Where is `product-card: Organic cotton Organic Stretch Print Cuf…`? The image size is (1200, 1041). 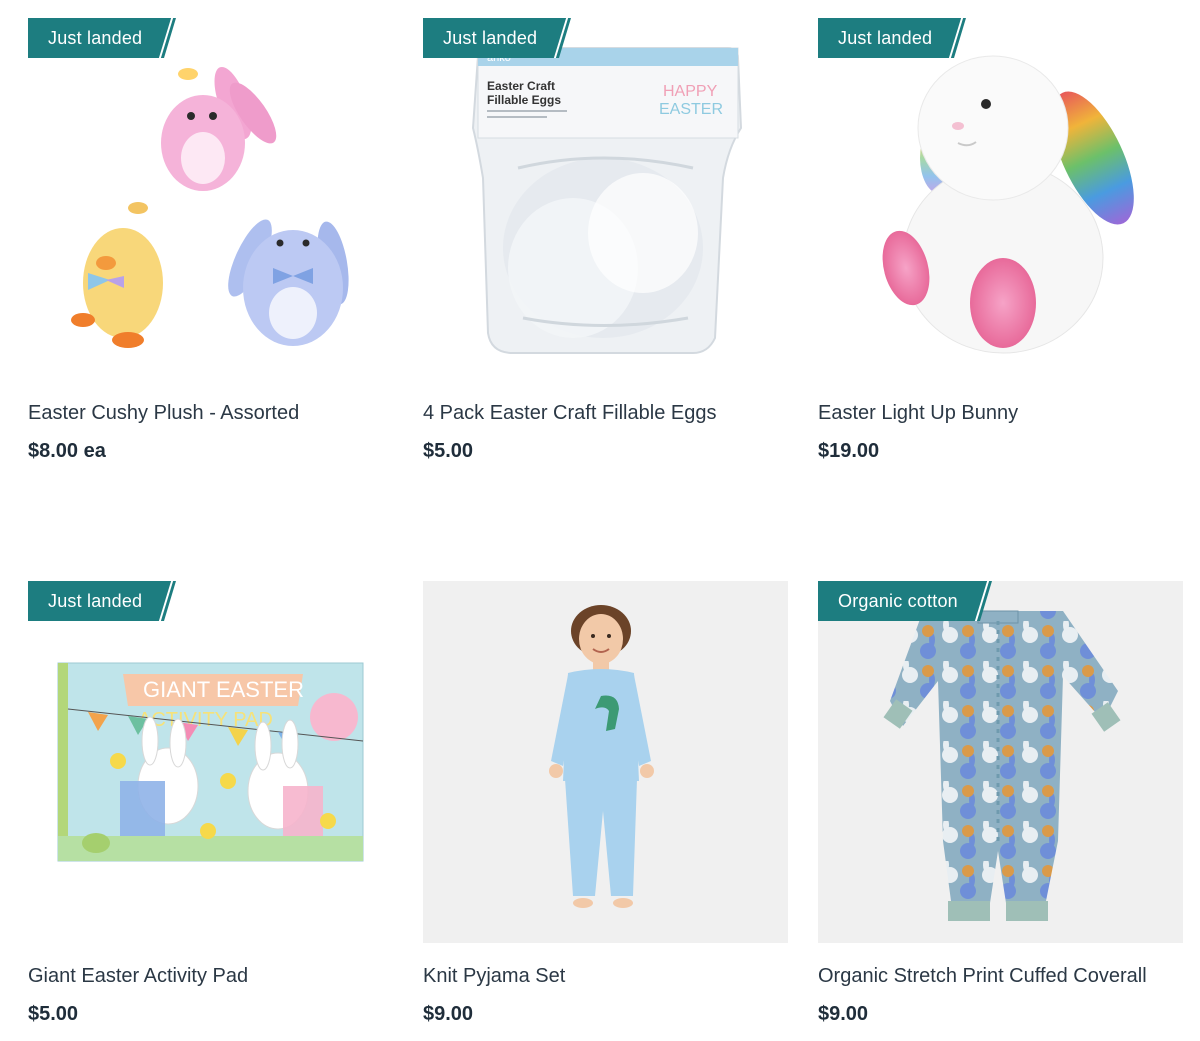
product-card: Organic cotton Organic Stretch Print Cuf… is located at coordinates (1000, 803).